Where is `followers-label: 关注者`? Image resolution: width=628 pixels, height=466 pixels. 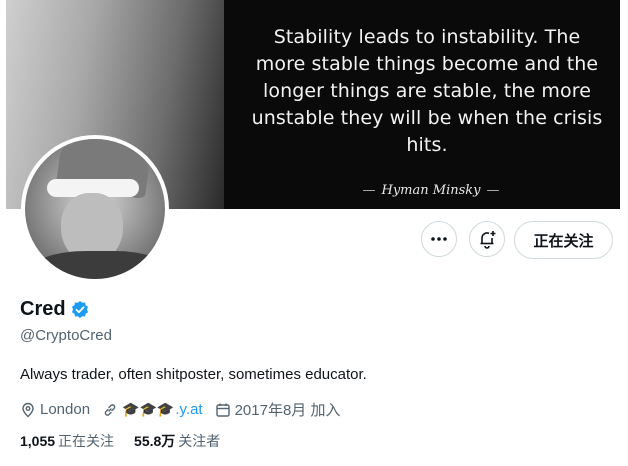
followers-label: 关注者 is located at coordinates (199, 441).